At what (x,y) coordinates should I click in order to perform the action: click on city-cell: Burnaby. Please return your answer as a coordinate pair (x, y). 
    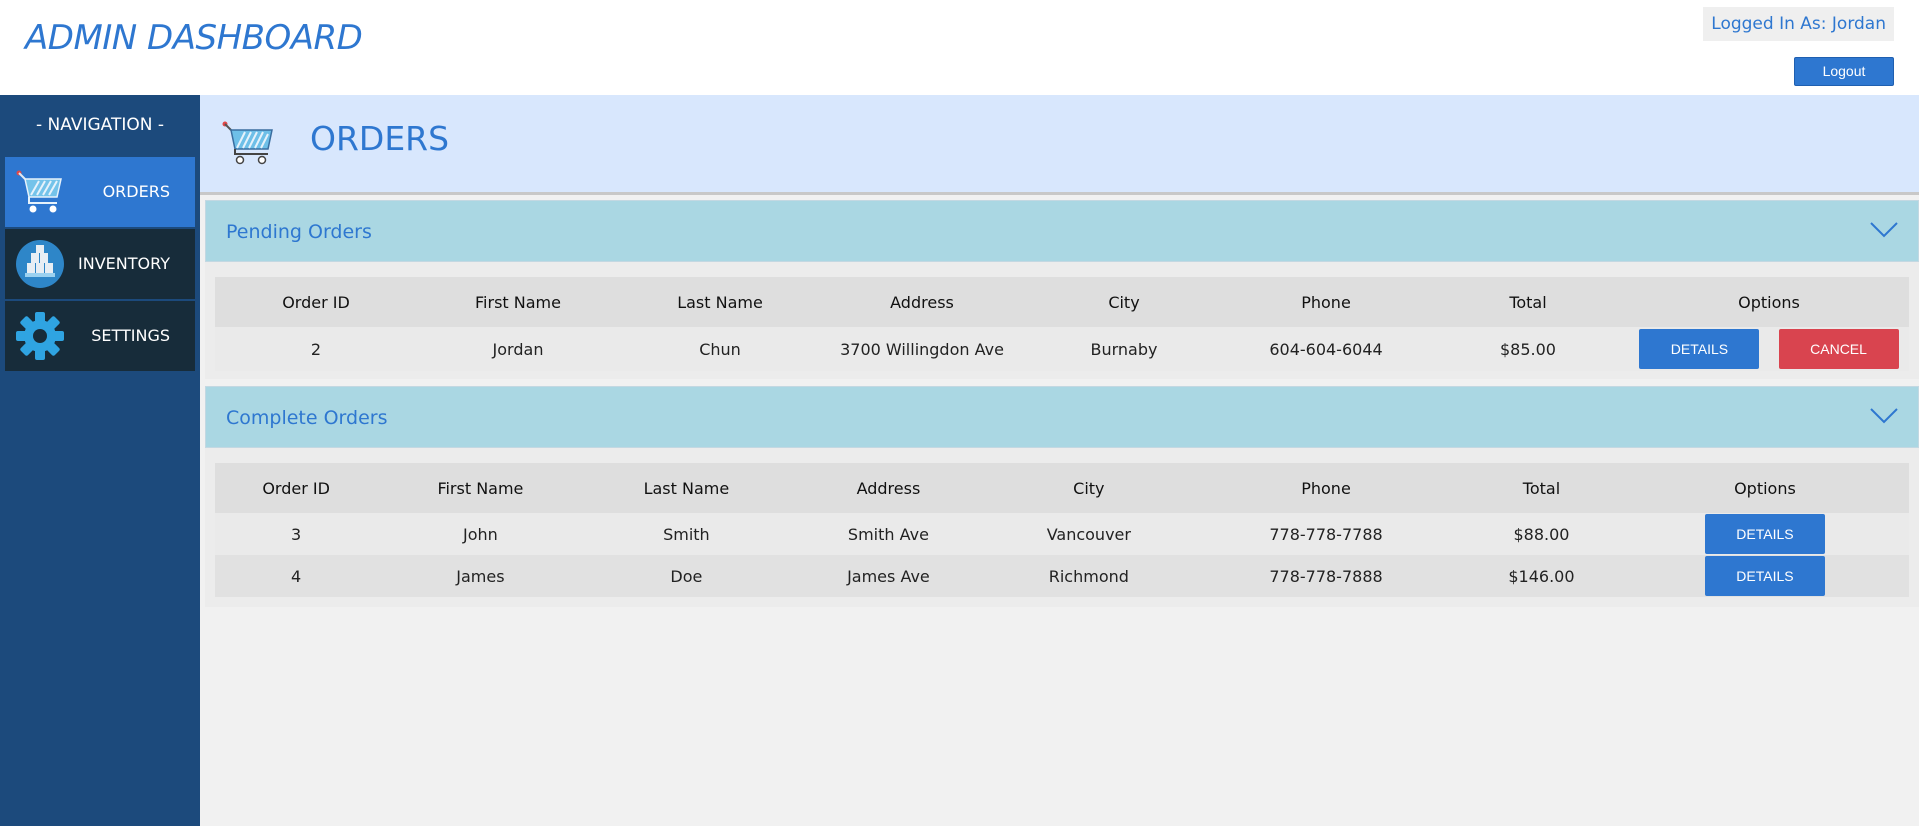
    Looking at the image, I should click on (1124, 349).